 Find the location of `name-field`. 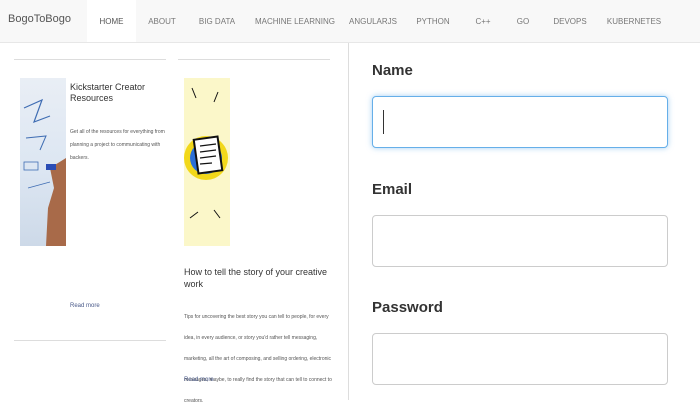

name-field is located at coordinates (520, 122).